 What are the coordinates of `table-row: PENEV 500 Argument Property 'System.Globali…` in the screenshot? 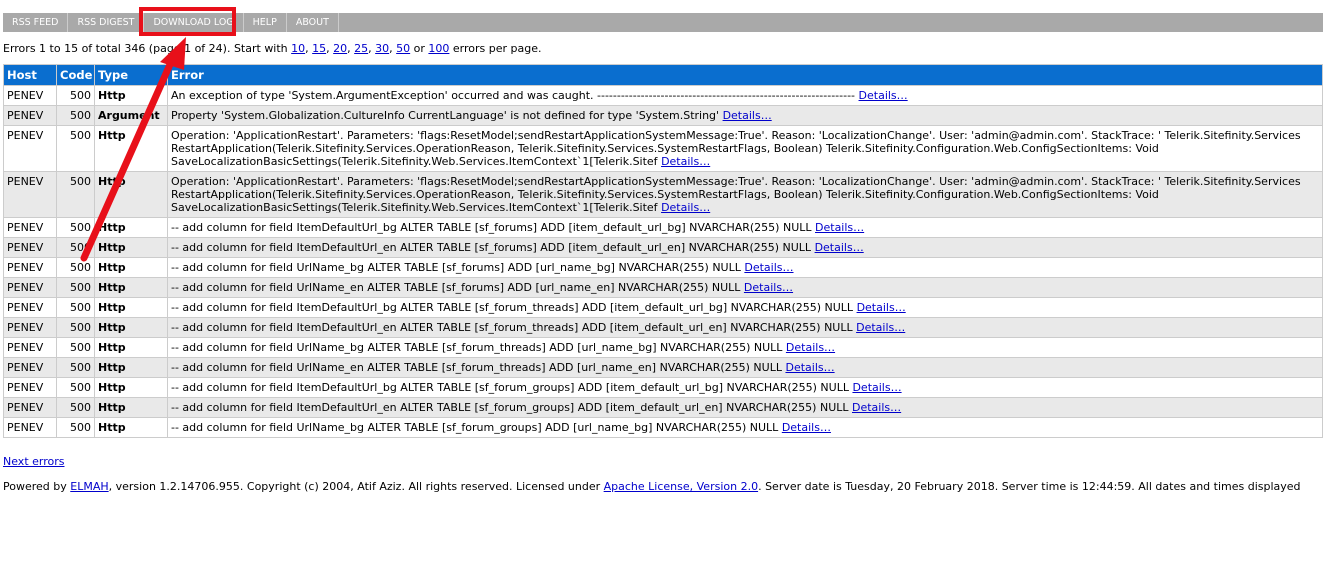 It's located at (663, 115).